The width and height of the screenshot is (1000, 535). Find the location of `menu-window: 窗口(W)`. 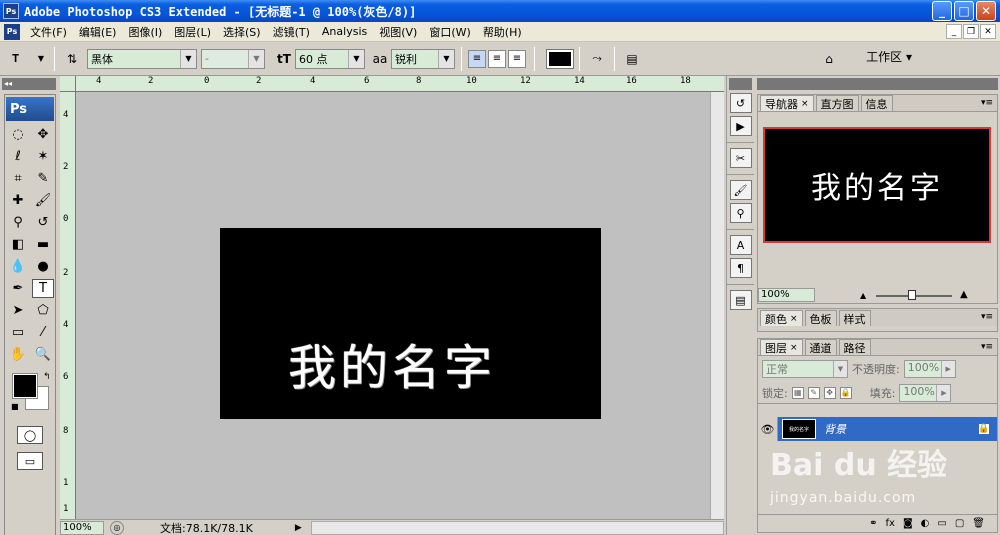

menu-window: 窗口(W) is located at coordinates (449, 32).